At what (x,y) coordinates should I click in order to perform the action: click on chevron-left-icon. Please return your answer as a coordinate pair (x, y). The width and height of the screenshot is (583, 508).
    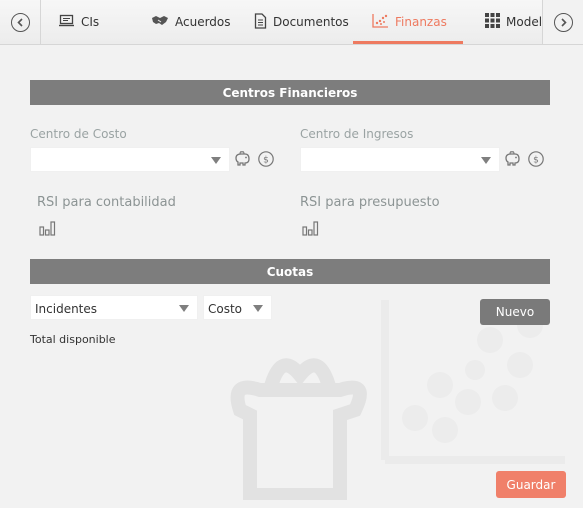
    Looking at the image, I should click on (20, 22).